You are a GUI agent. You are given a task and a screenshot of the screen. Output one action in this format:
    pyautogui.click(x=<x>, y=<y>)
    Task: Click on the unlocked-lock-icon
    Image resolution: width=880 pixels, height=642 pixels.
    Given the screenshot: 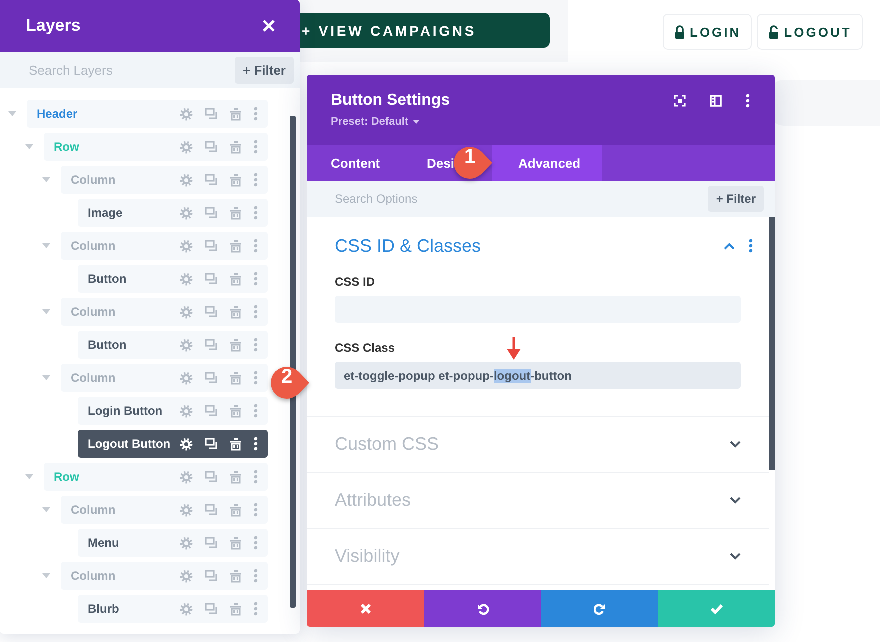 What is the action you would take?
    pyautogui.click(x=774, y=32)
    